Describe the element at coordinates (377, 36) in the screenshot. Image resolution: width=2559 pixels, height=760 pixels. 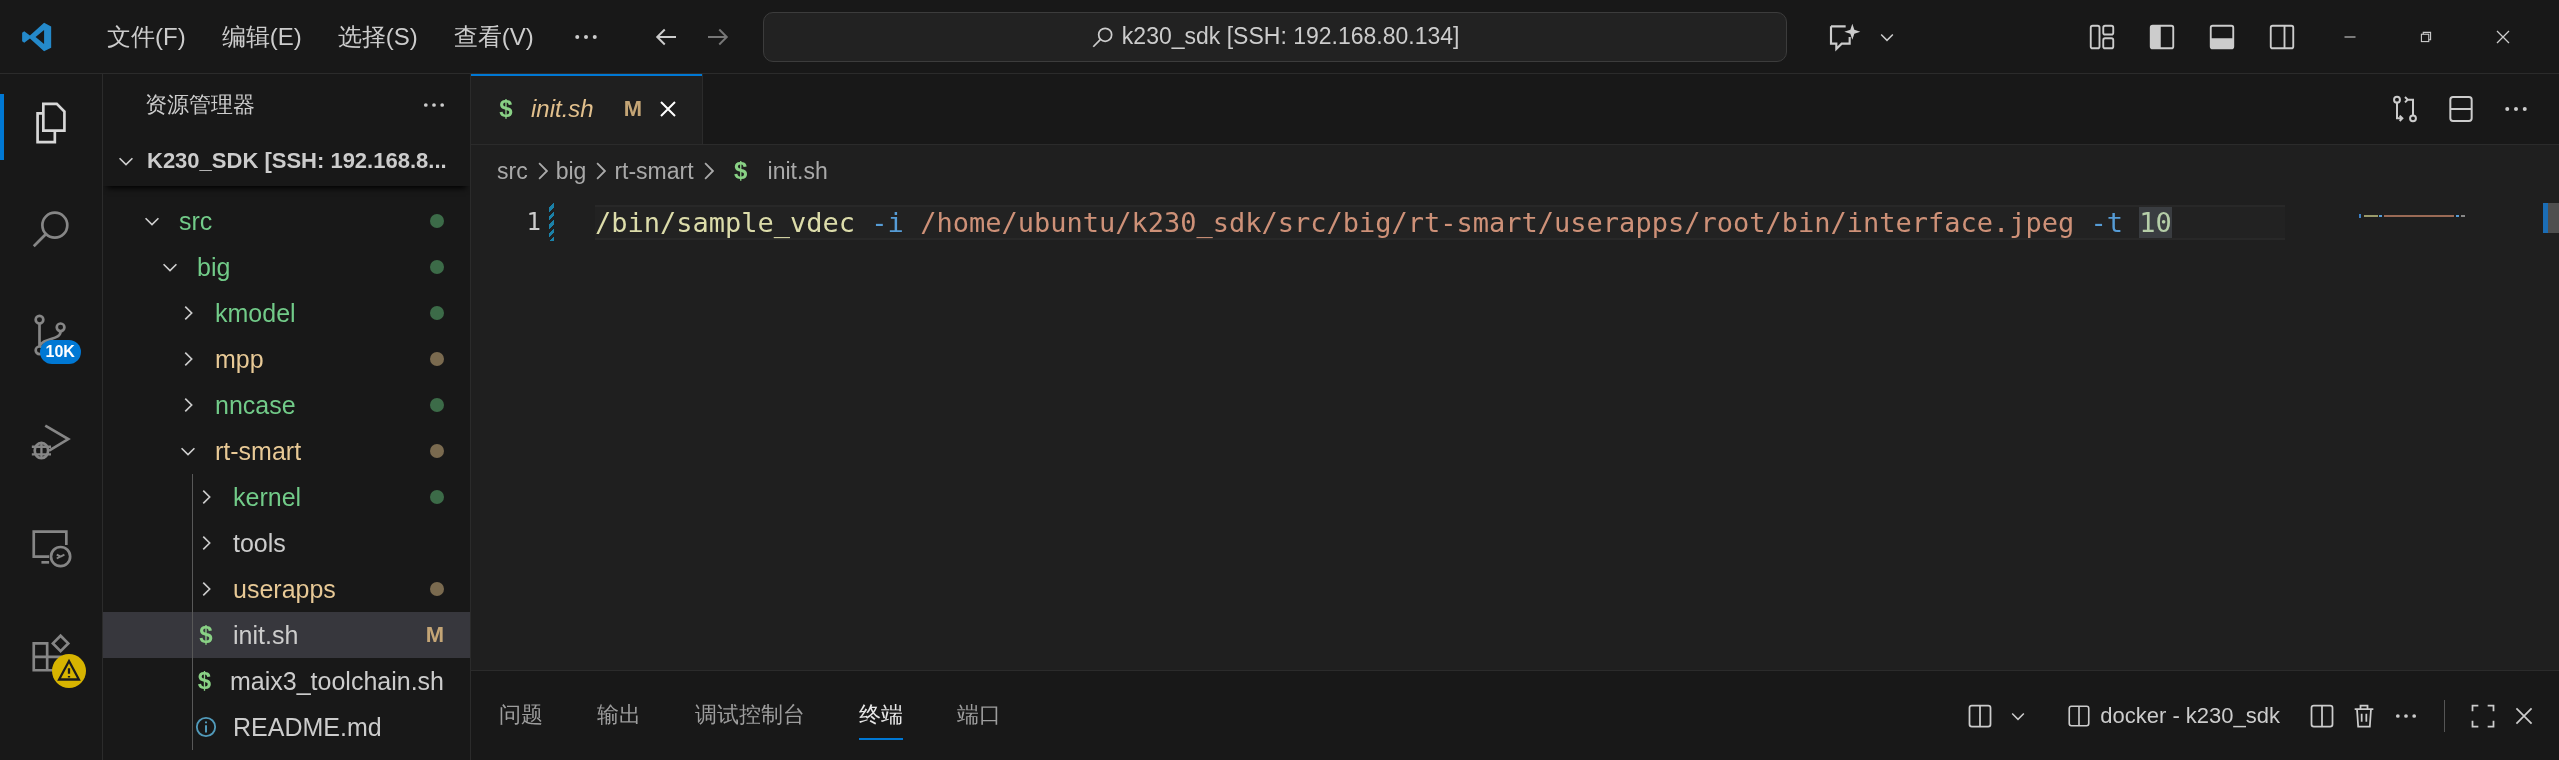
I see `menu-item: 选择(S)` at that location.